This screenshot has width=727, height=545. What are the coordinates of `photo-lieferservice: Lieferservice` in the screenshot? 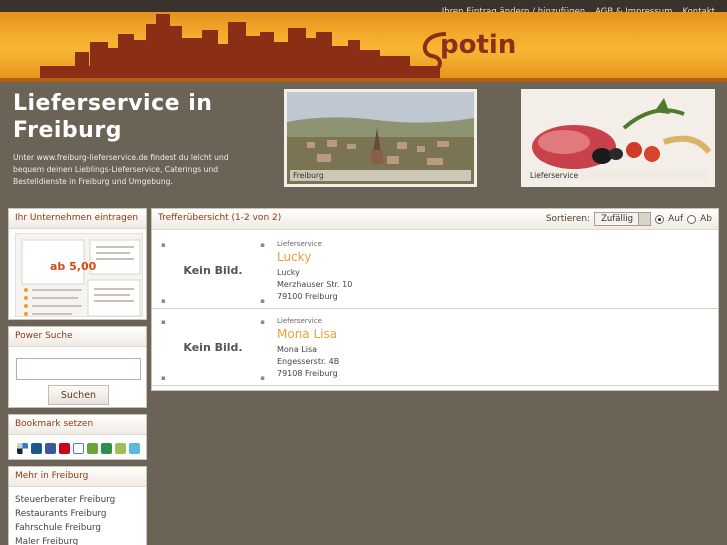 It's located at (618, 138).